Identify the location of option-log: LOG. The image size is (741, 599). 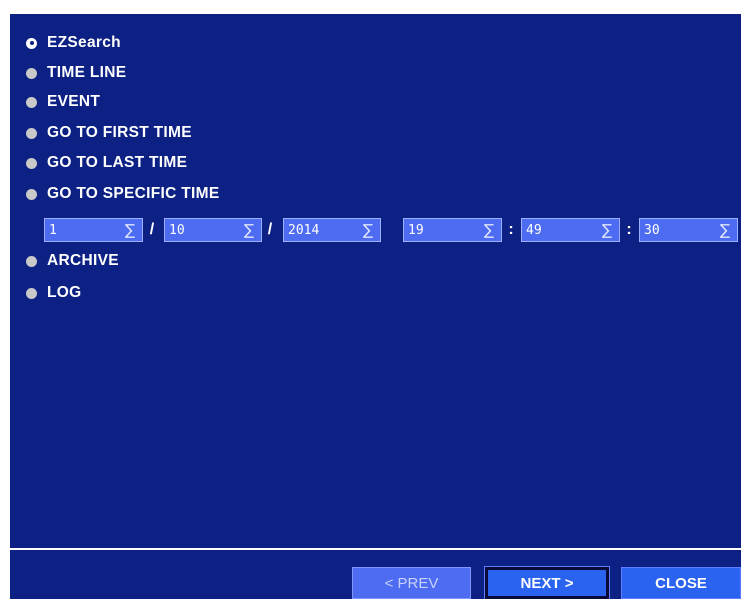
(53, 293).